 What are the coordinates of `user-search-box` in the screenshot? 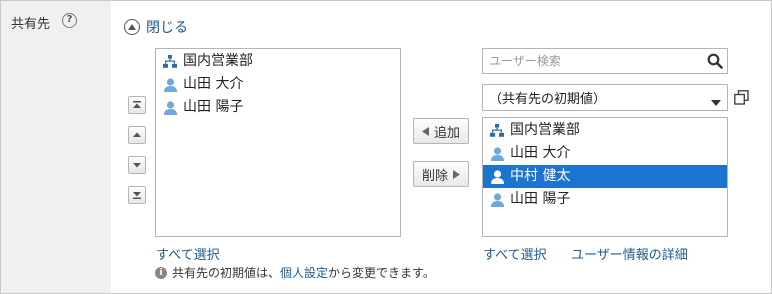 It's located at (605, 61).